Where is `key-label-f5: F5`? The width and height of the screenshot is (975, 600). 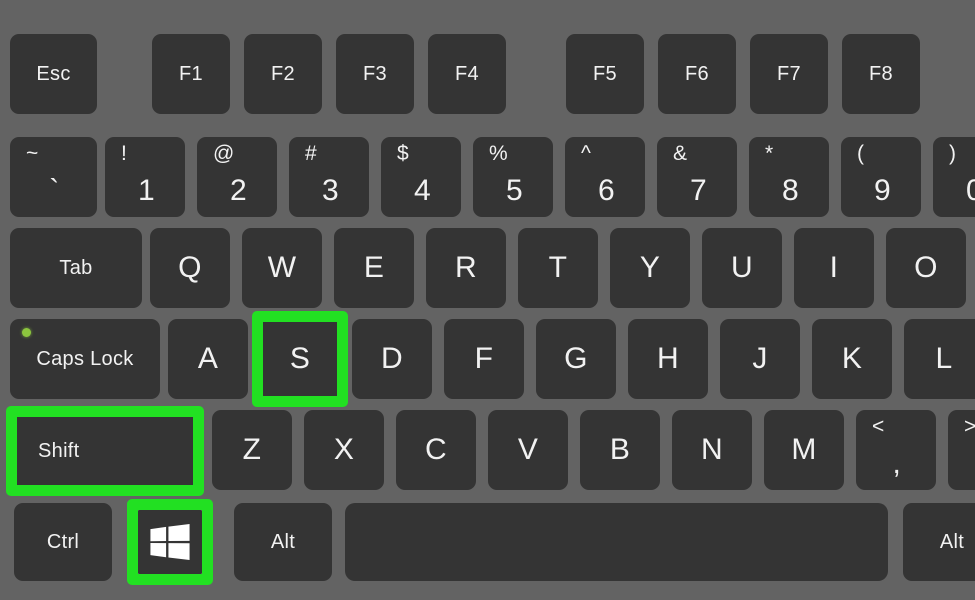 key-label-f5: F5 is located at coordinates (605, 74).